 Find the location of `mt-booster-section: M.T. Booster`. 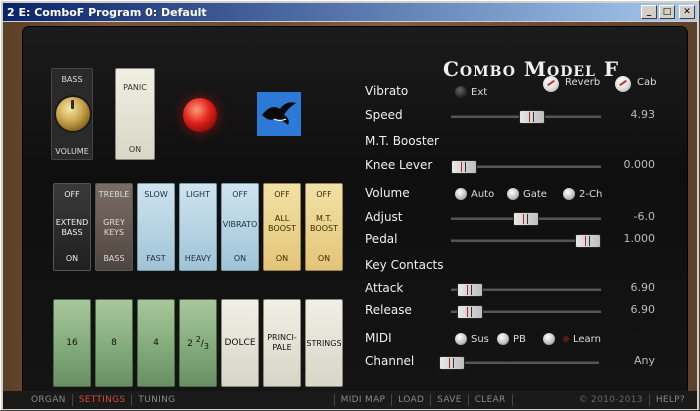

mt-booster-section: M.T. Booster is located at coordinates (402, 141).